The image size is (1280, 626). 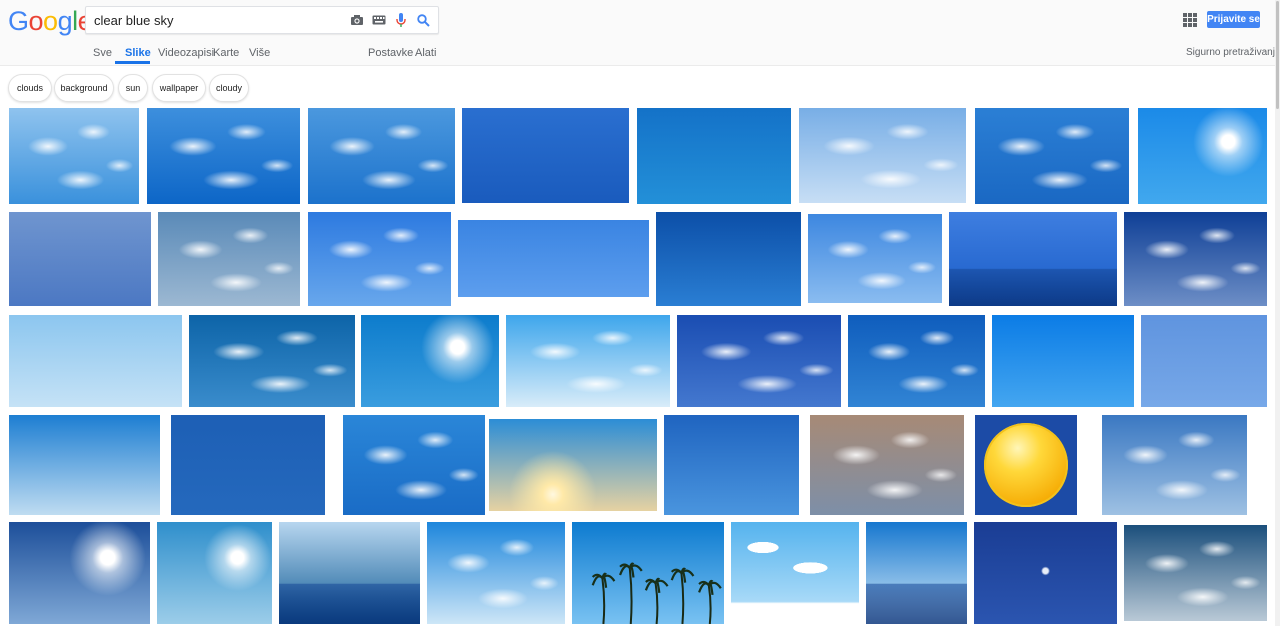 I want to click on chip-wallpaper: wallpaper, so click(x=179, y=88).